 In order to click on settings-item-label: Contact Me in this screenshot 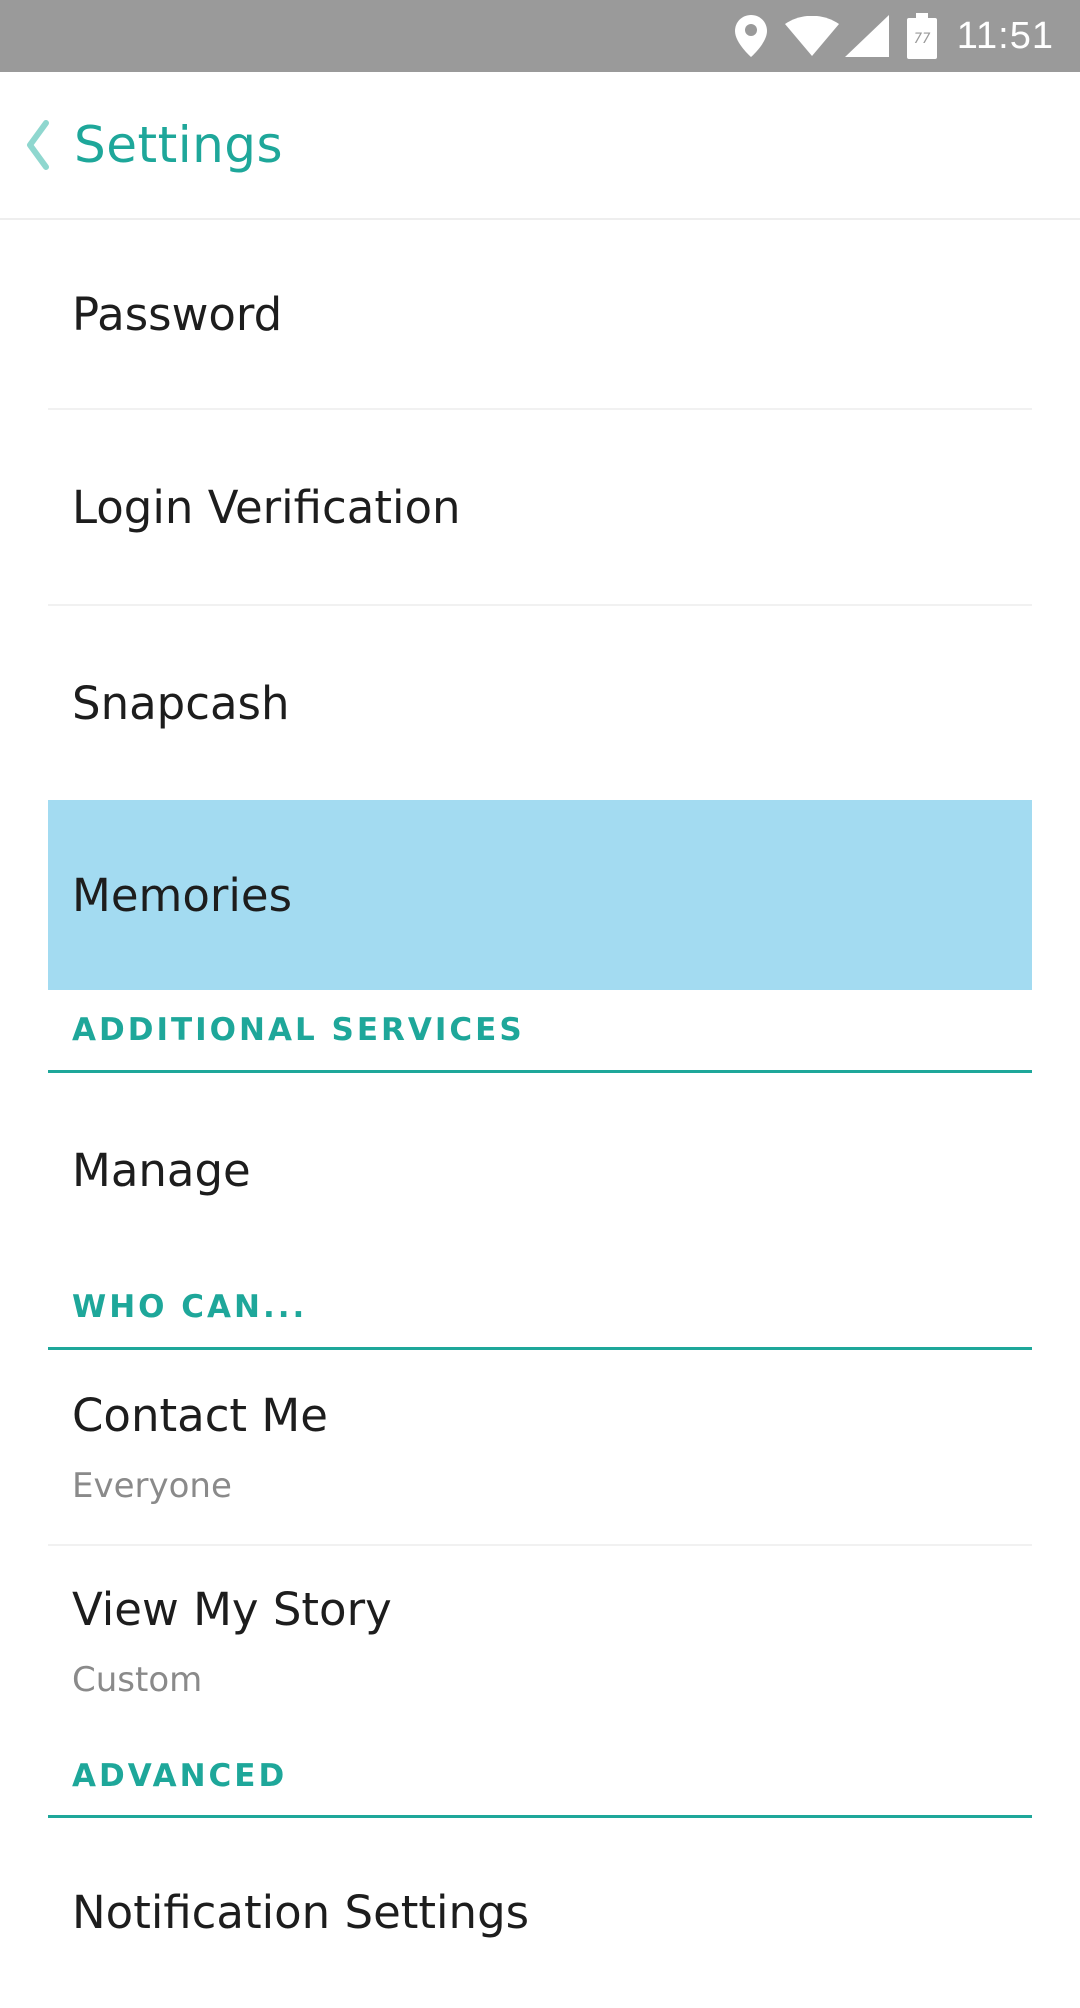, I will do `click(200, 1415)`.